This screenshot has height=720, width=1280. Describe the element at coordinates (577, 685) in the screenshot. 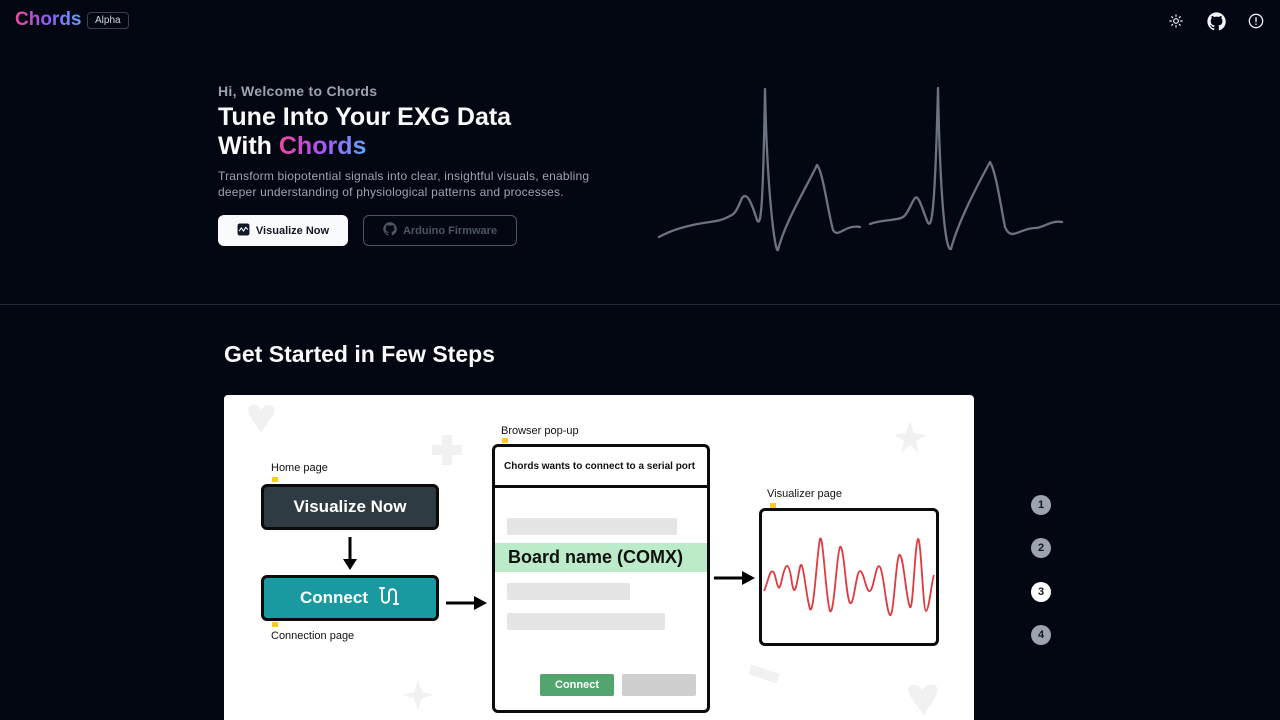

I see `popup-connect-button: Connect` at that location.